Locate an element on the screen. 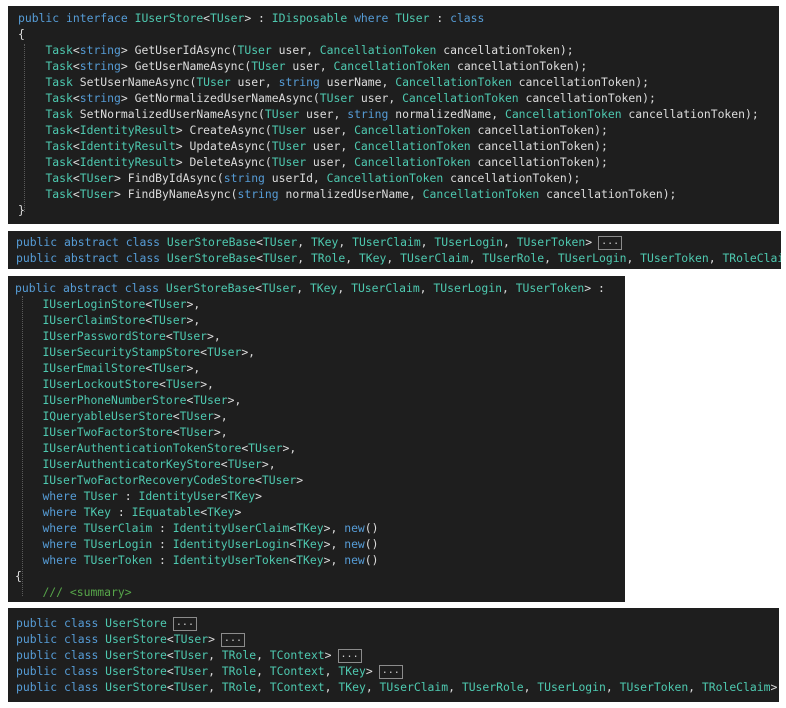 The image size is (786, 708). code-token: userId, is located at coordinates (295, 178).